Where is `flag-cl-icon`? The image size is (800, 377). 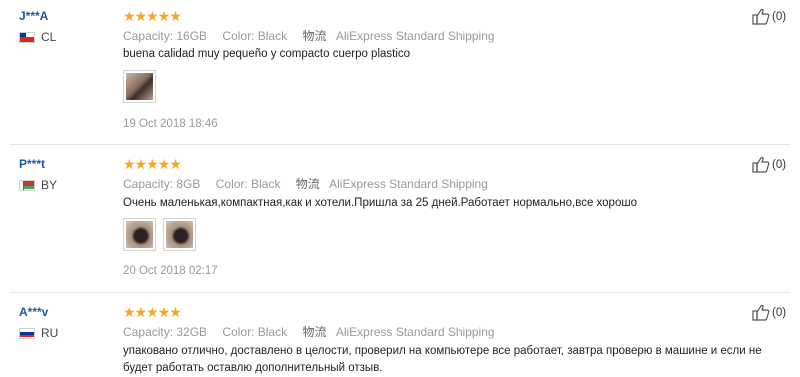 flag-cl-icon is located at coordinates (27, 37).